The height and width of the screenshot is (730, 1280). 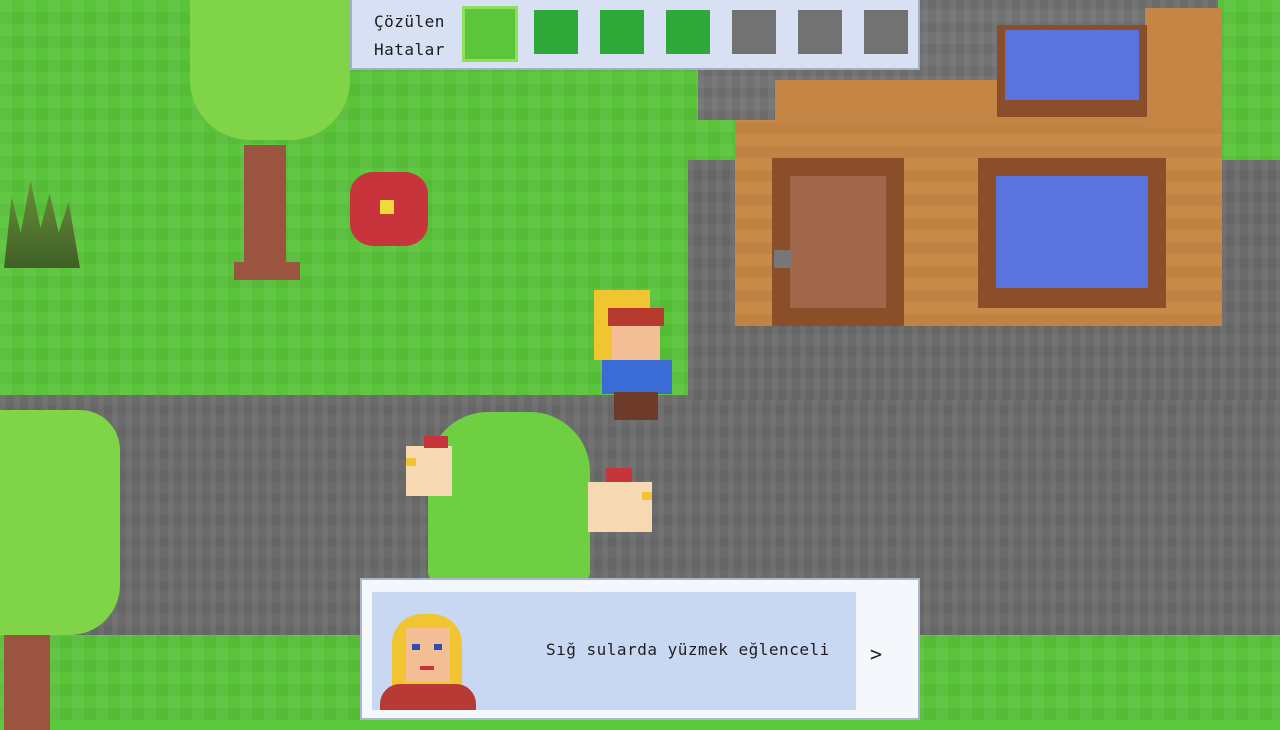 What do you see at coordinates (438, 647) in the screenshot?
I see `portrait-eye-right` at bounding box center [438, 647].